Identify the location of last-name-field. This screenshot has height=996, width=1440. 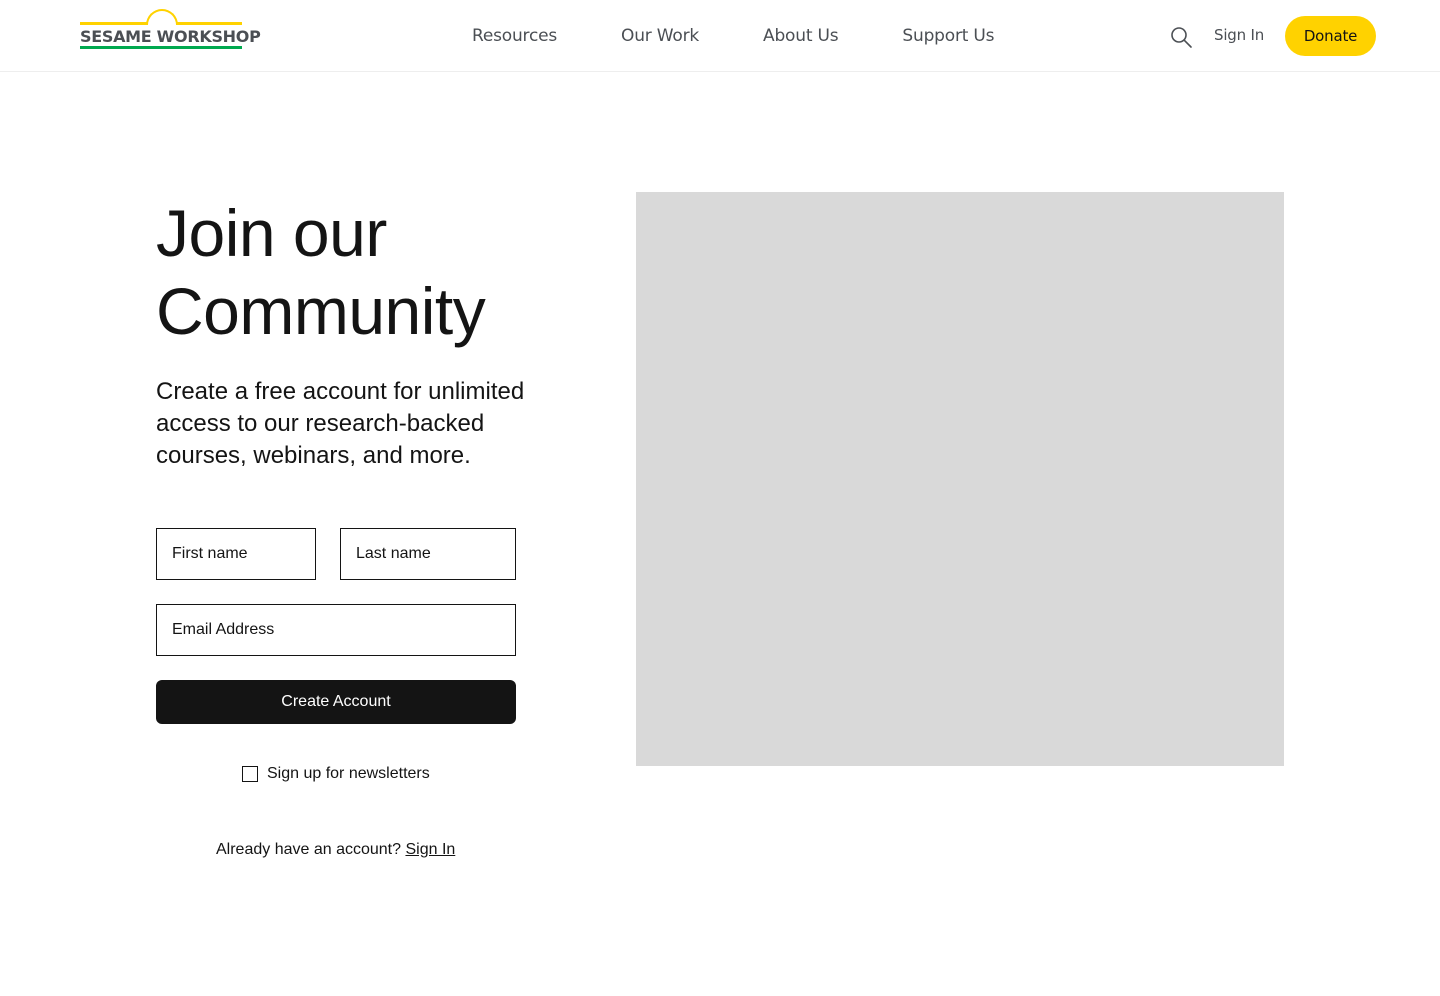
(428, 554).